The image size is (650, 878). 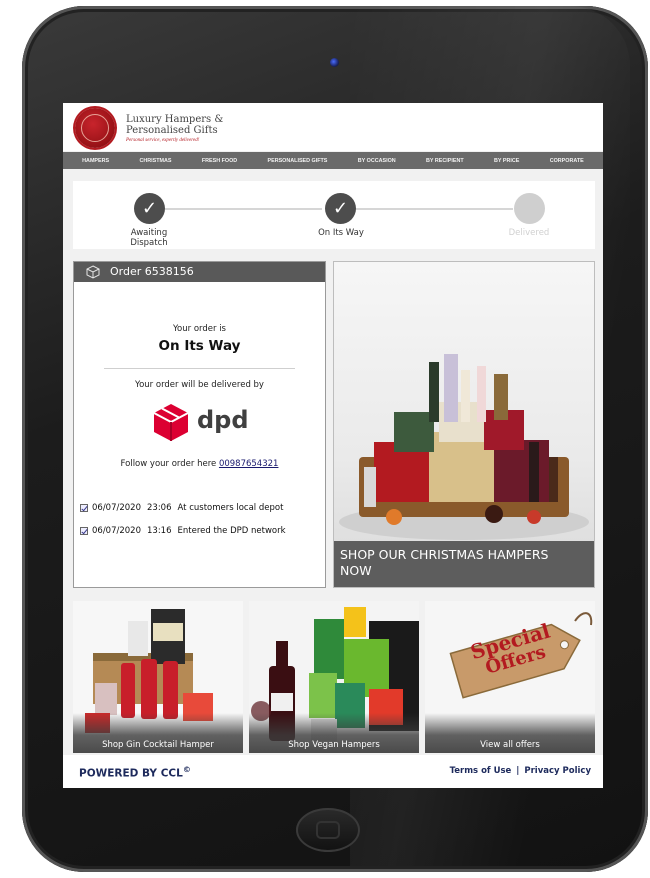 I want to click on tracking-event-row: 06/07/2020 13:16 Entered the DPD network, so click(x=183, y=531).